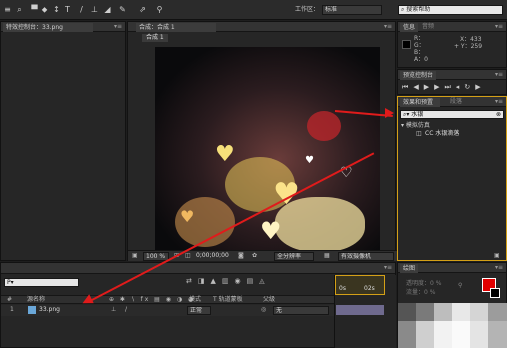 The width and height of the screenshot is (507, 348). What do you see at coordinates (418, 9) in the screenshot?
I see `help-search-text: 搜索帮助` at bounding box center [418, 9].